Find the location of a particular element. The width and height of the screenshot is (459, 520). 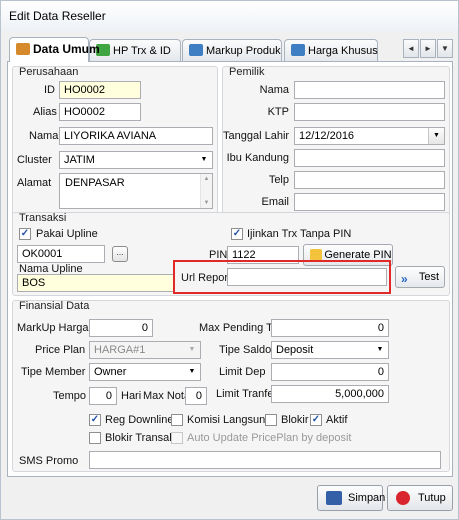

reg-downline-label: Reg Downline is located at coordinates (139, 420).